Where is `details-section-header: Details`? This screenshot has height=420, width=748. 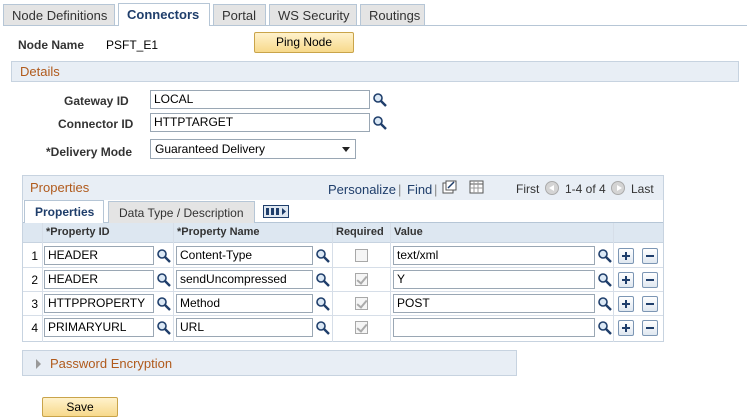
details-section-header: Details is located at coordinates (375, 71).